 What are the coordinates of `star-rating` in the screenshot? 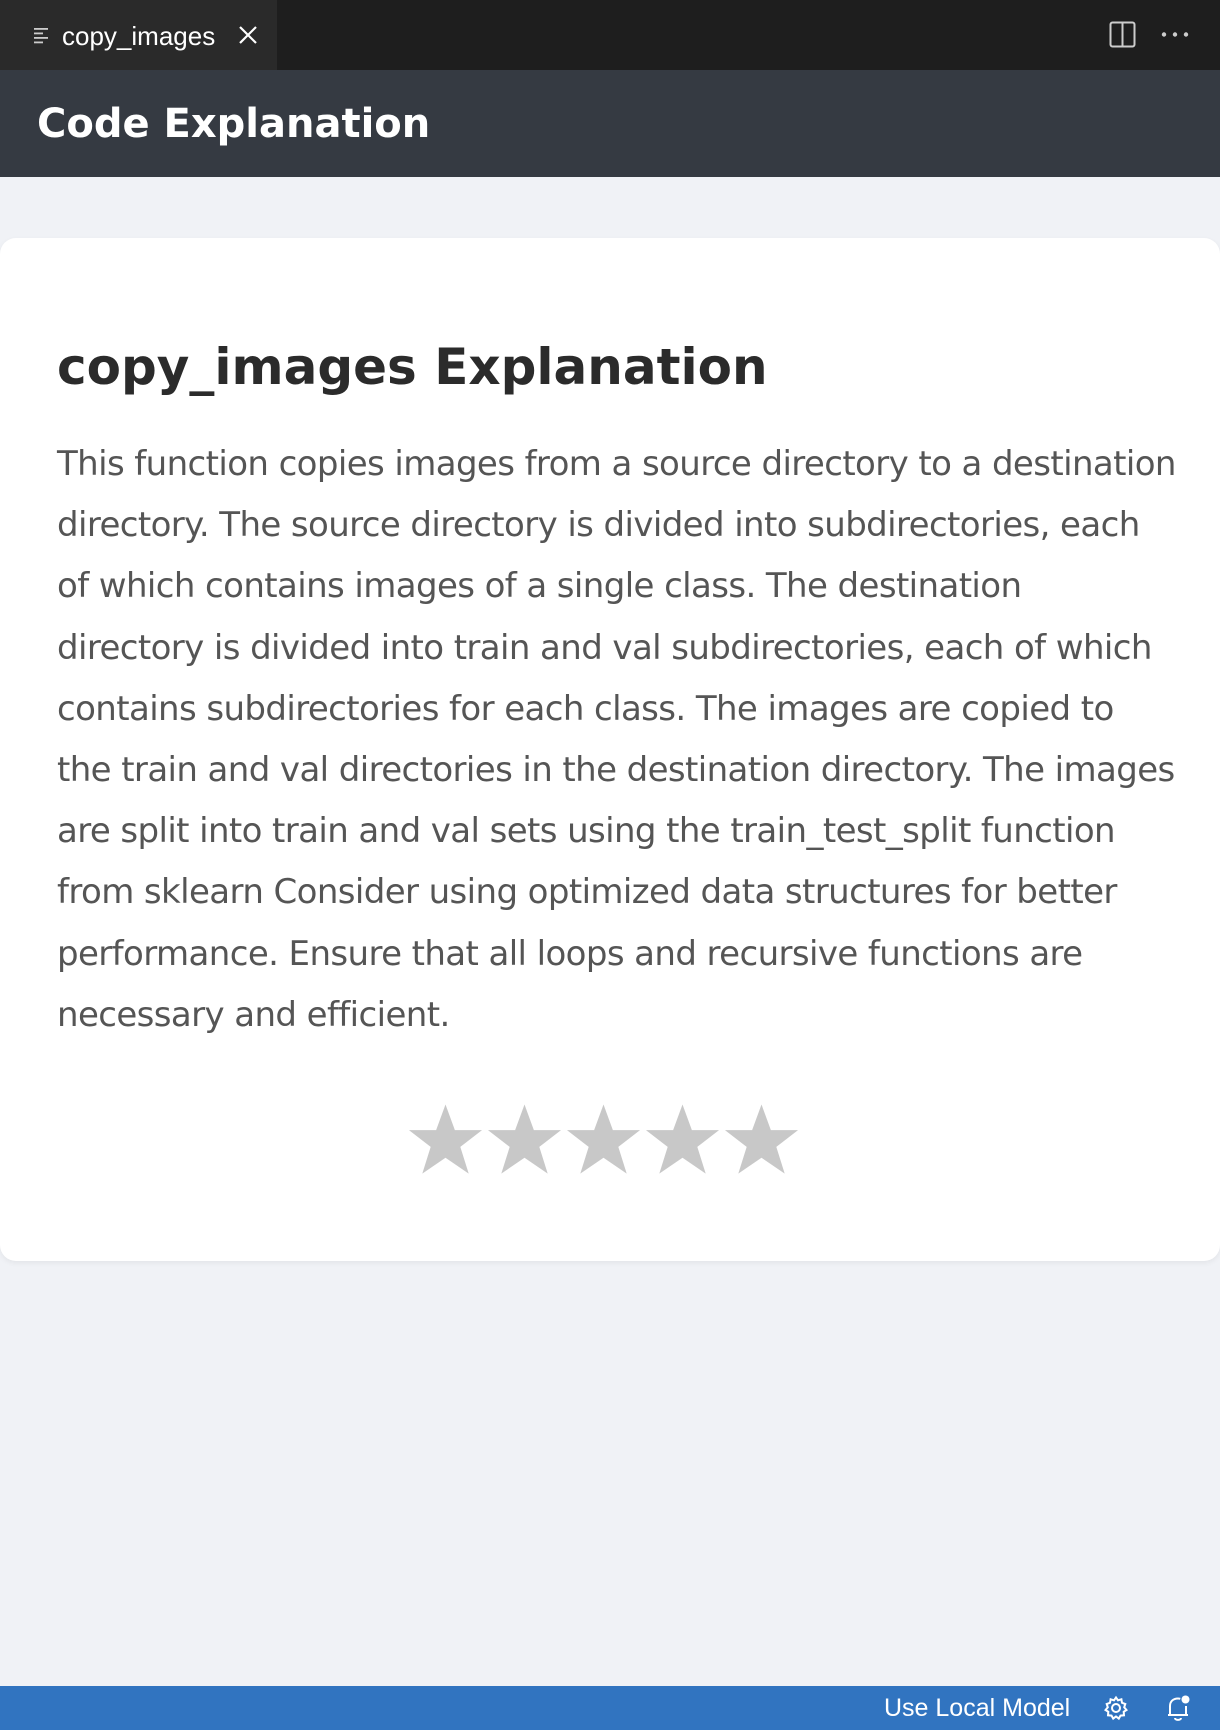 It's located at (603, 1140).